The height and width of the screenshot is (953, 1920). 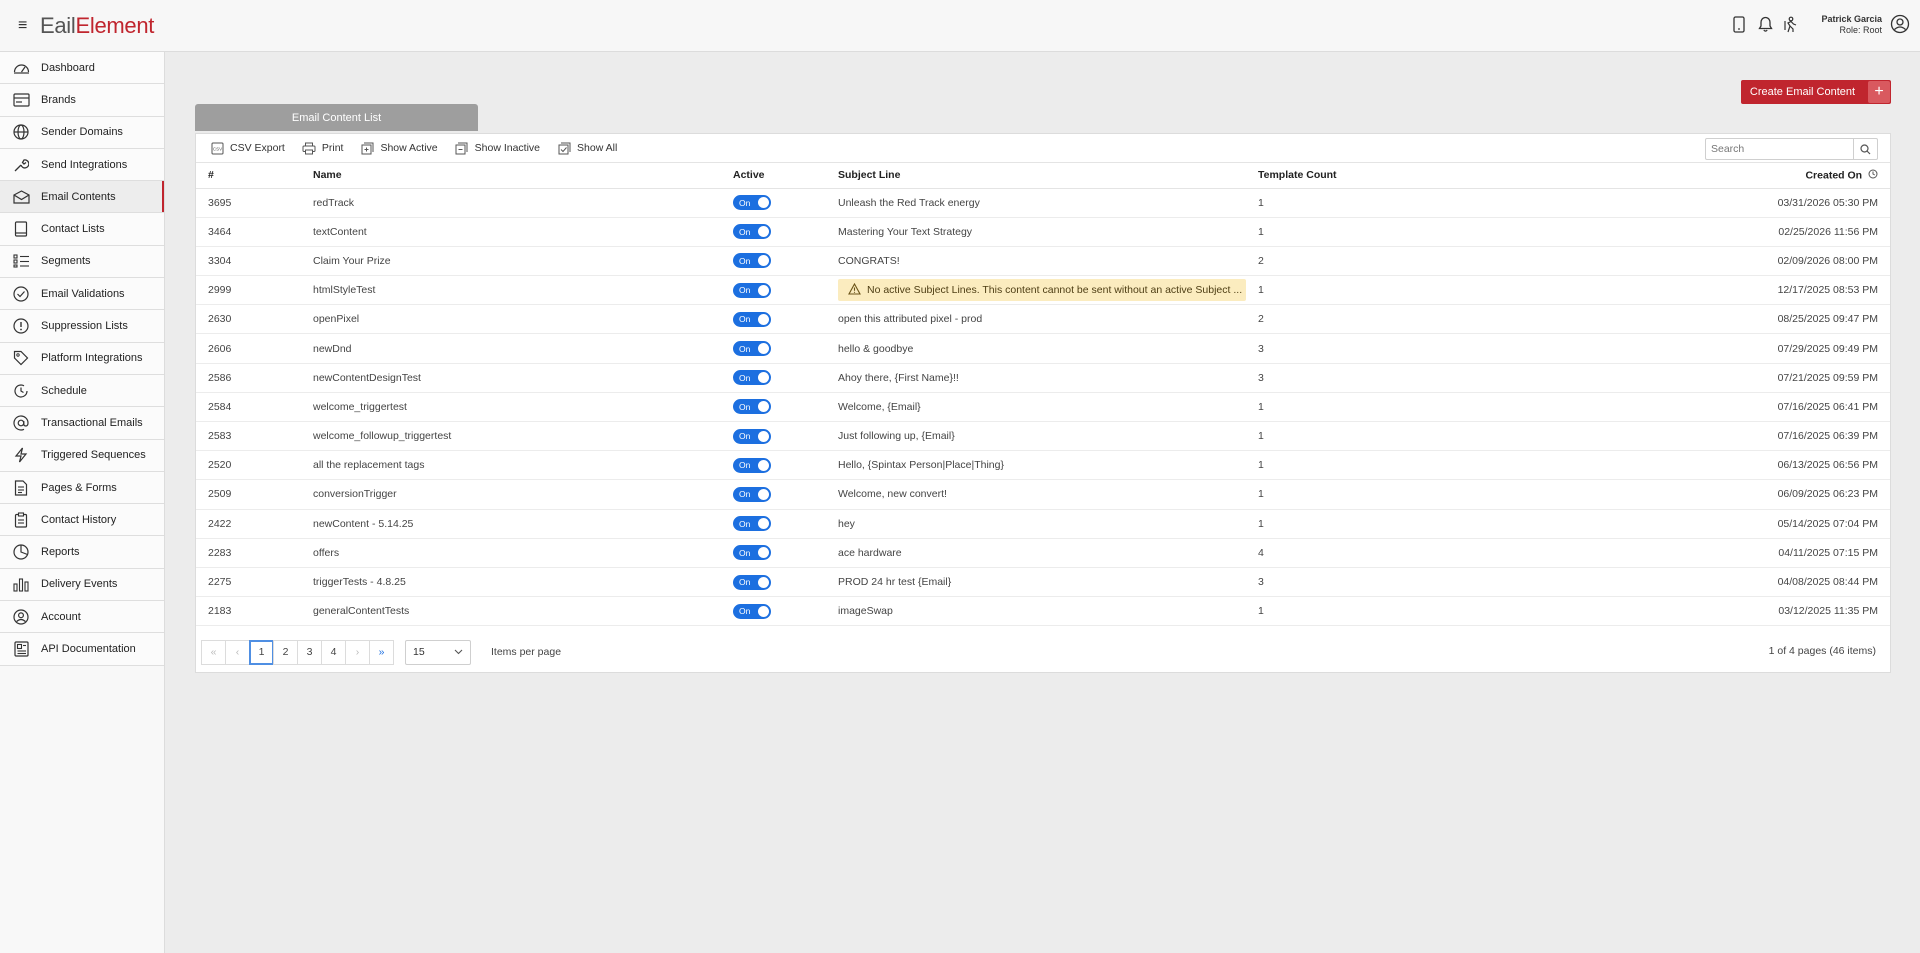 I want to click on page-3-button: 3, so click(x=309, y=652).